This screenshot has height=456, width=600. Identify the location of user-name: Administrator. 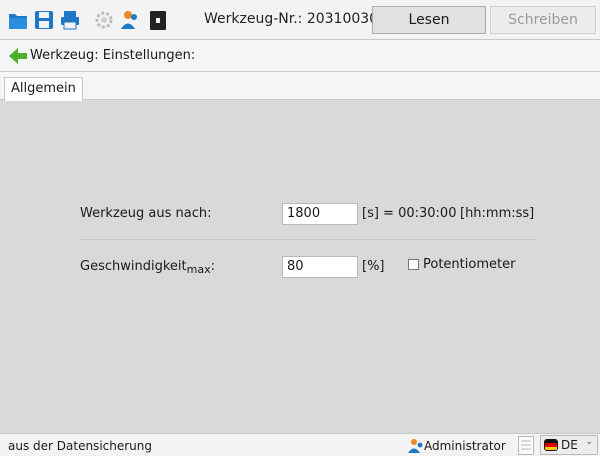
(465, 446).